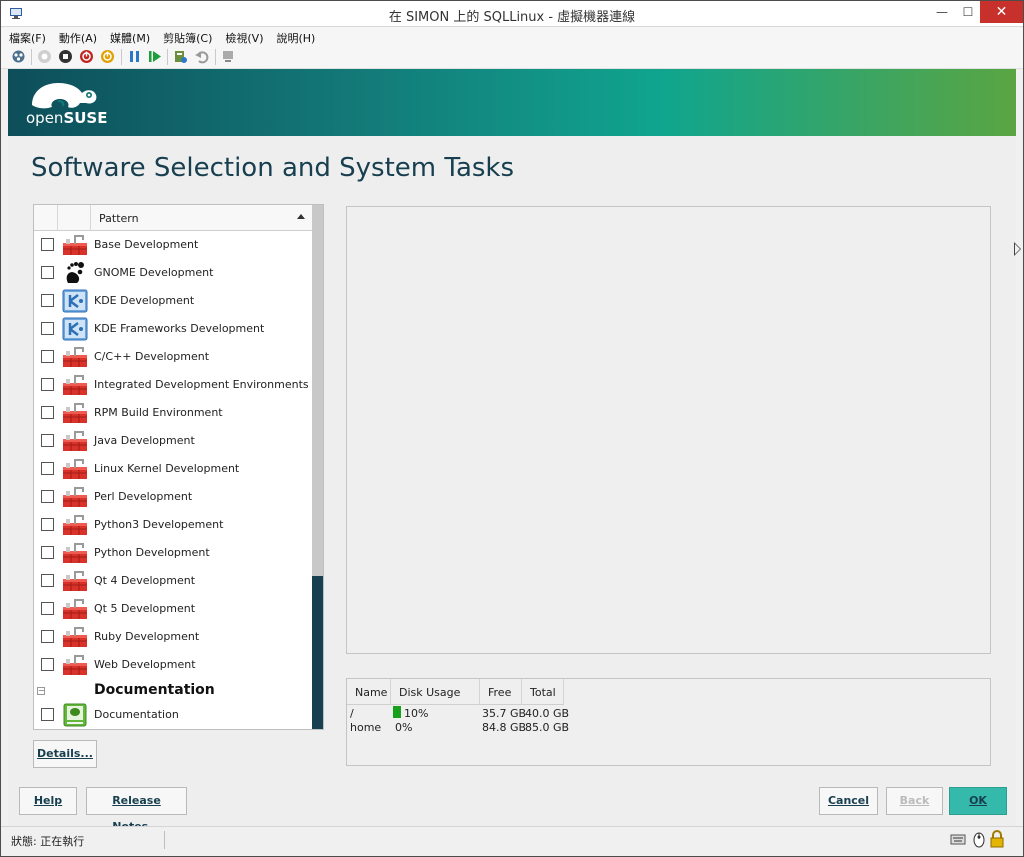  Describe the element at coordinates (504, 713) in the screenshot. I see `disk-row-free: 35.7 GB` at that location.